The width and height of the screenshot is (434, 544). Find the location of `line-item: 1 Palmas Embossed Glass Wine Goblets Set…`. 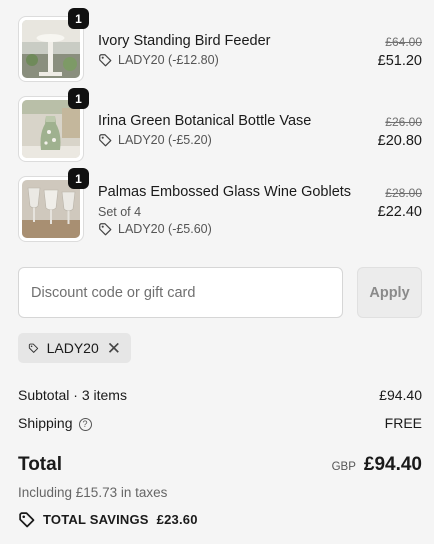

line-item: 1 Palmas Embossed Glass Wine Goblets Set… is located at coordinates (221, 205).